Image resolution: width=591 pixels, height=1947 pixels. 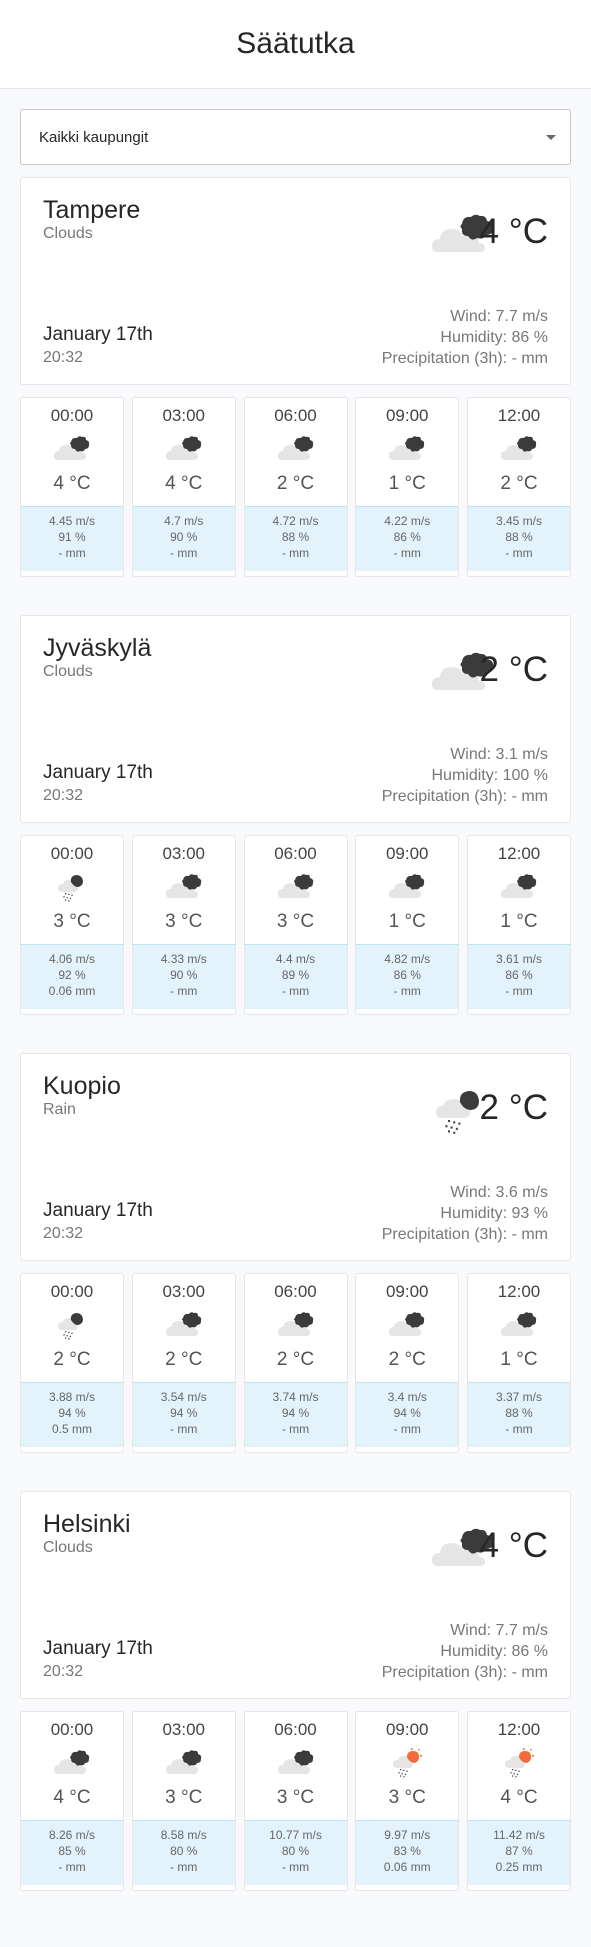 I want to click on forecast-wind: 4.7 m/s, so click(x=184, y=521).